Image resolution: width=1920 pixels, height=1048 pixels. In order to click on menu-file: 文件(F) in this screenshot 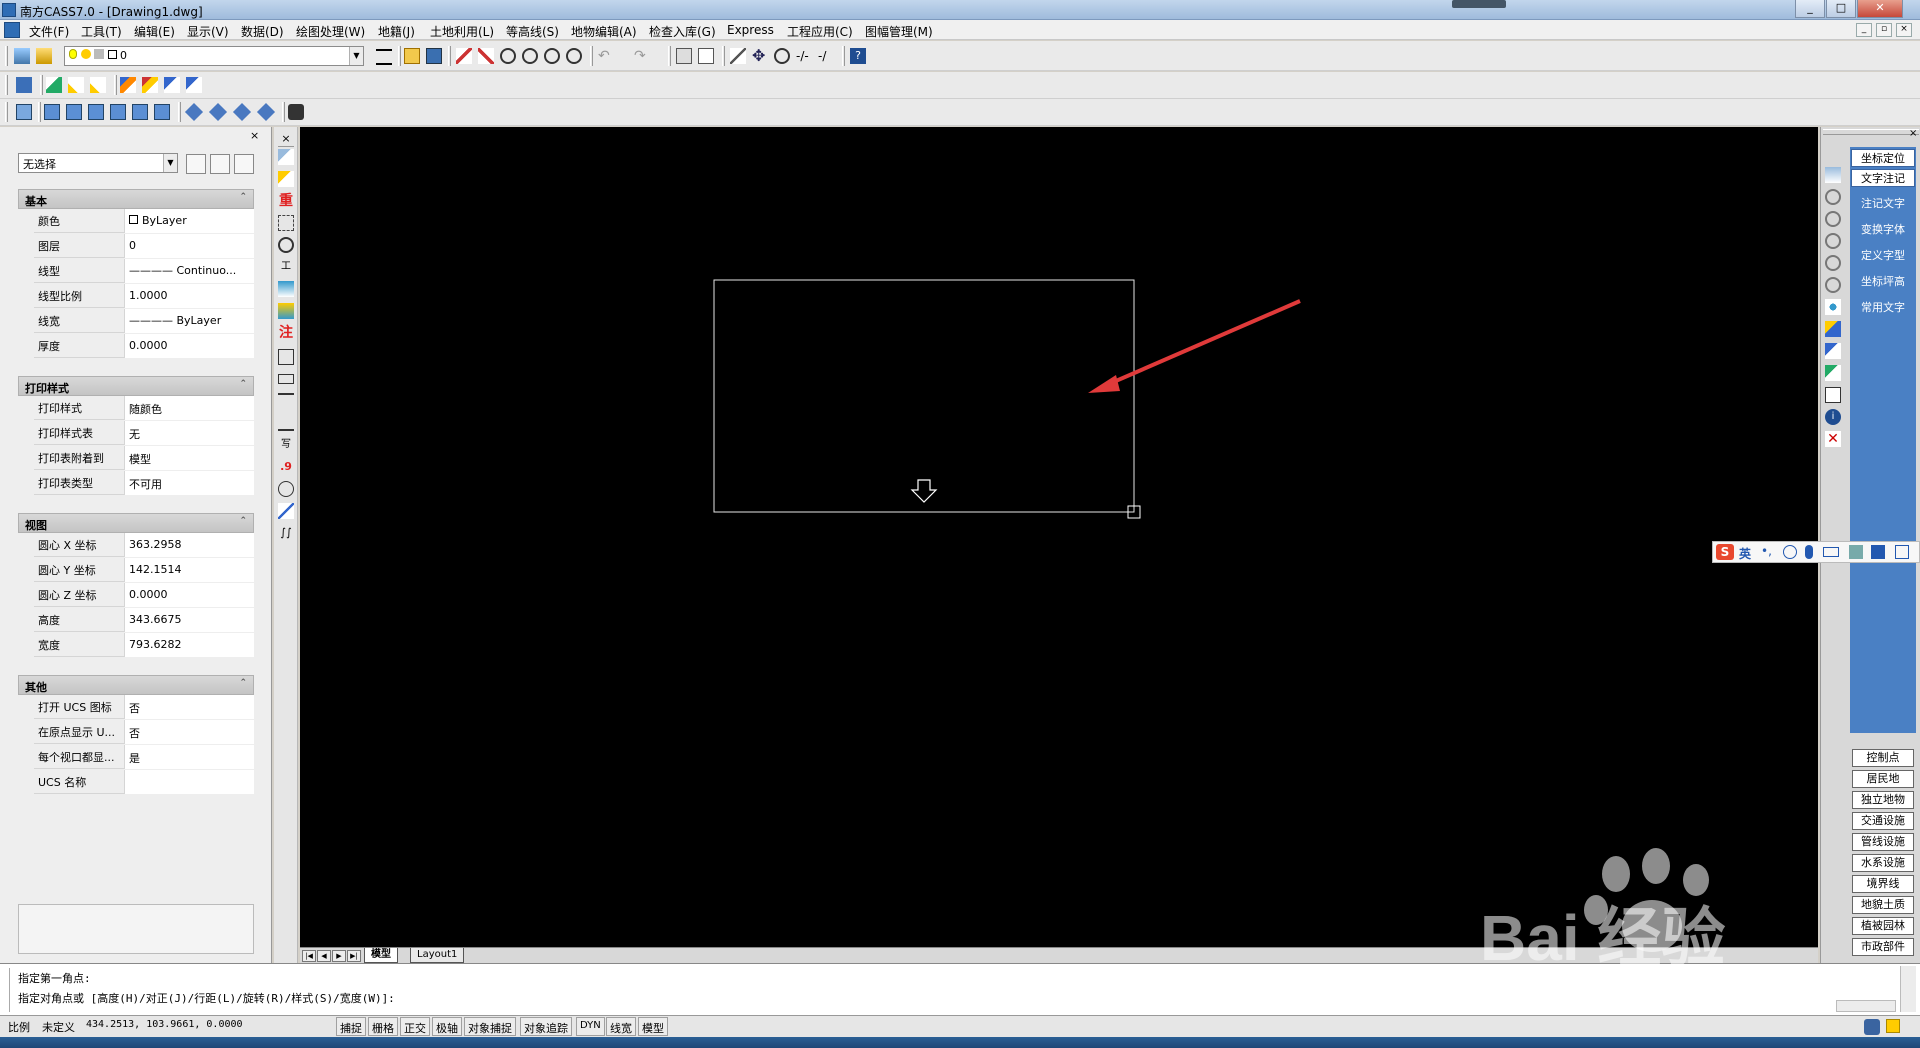, I will do `click(49, 31)`.